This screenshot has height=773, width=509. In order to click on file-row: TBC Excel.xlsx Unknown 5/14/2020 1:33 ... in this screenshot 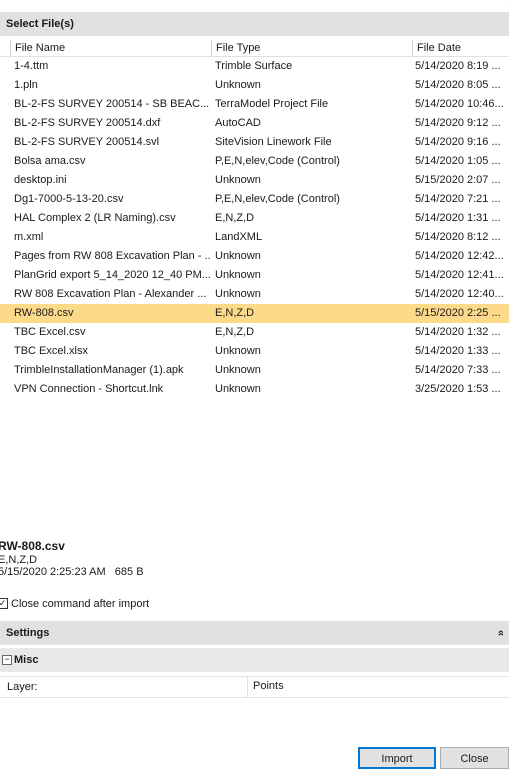, I will do `click(254, 351)`.